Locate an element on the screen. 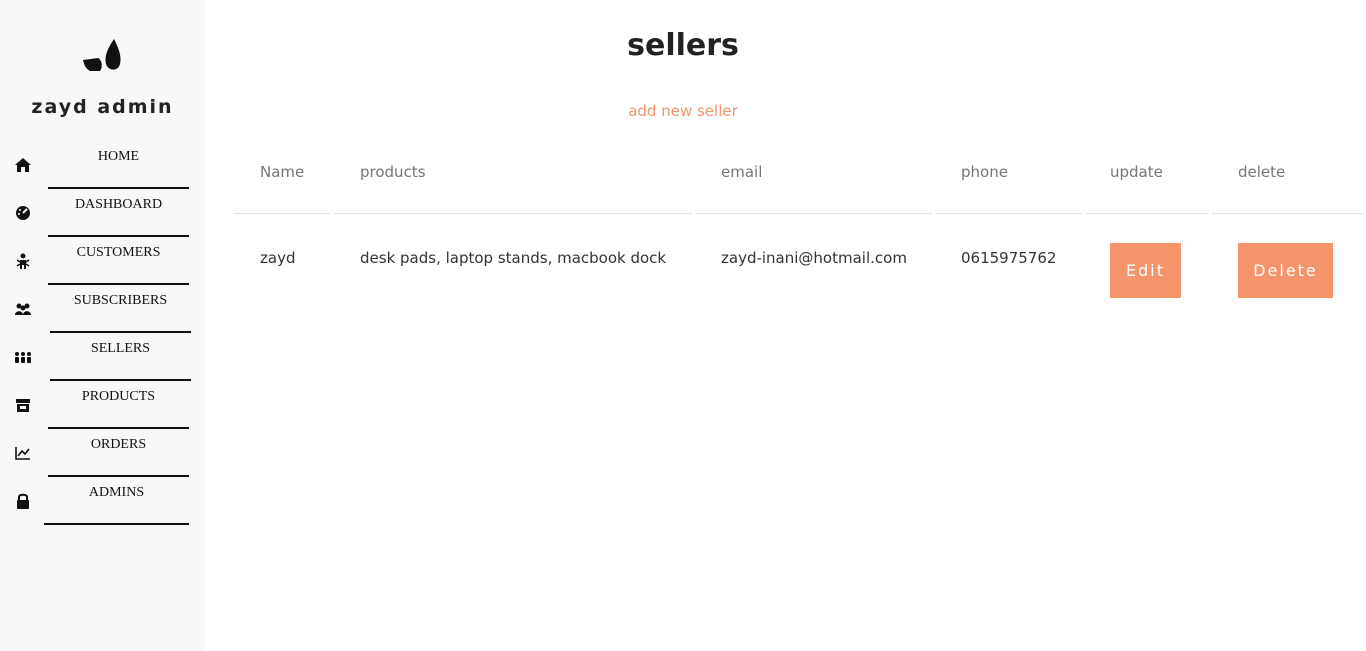 This screenshot has height=651, width=1366. nav-item-label: CUSTOMERS is located at coordinates (118, 252).